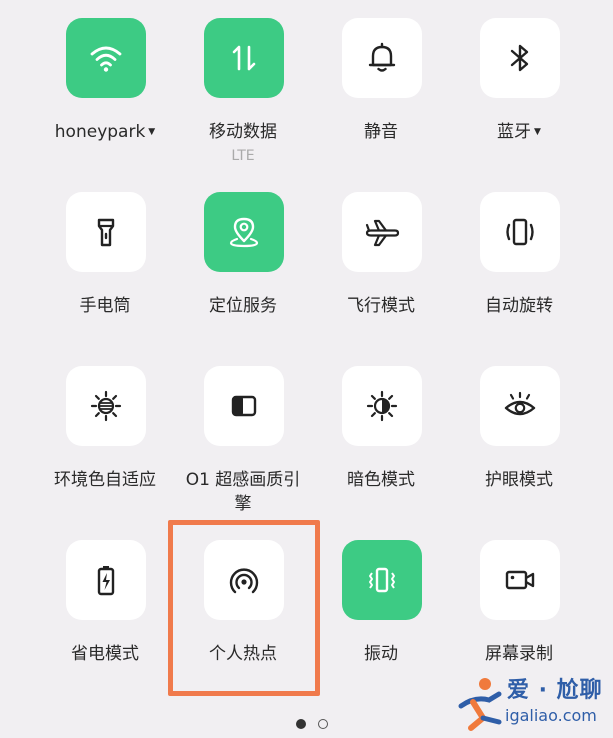  What do you see at coordinates (105, 625) in the screenshot?
I see `battery-saver-tile: 省电模式` at bounding box center [105, 625].